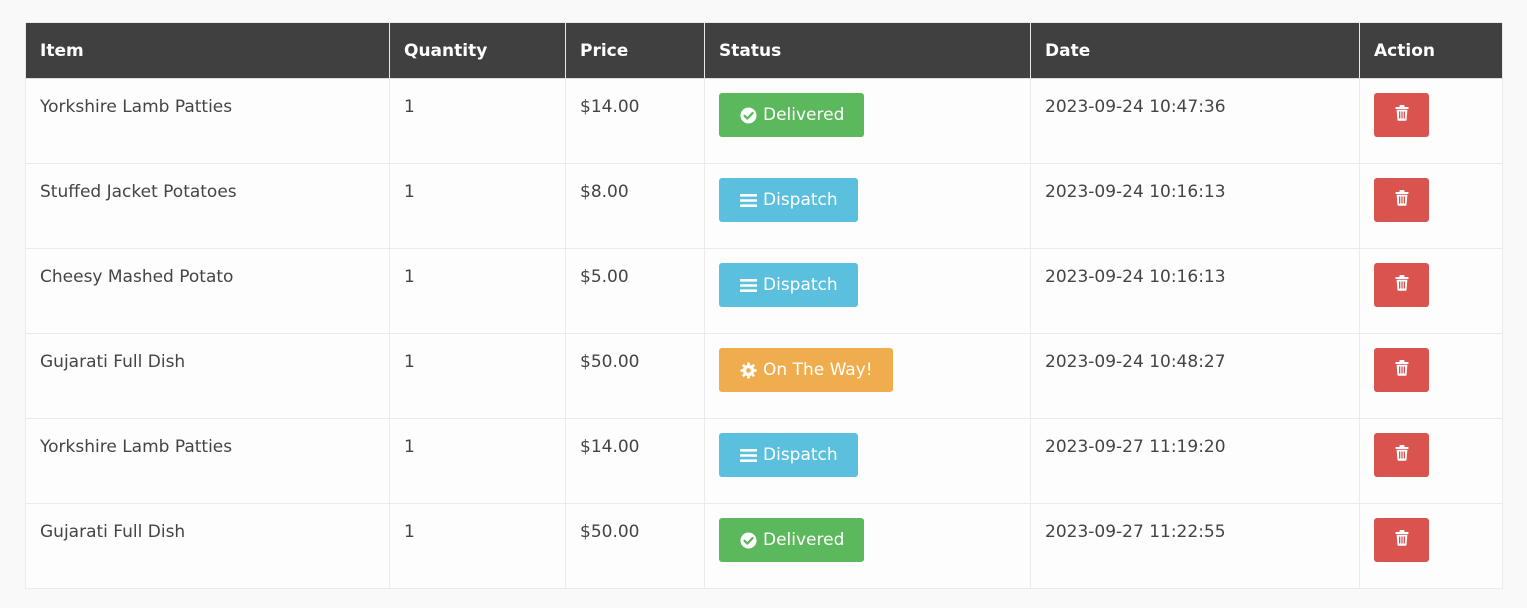  Describe the element at coordinates (113, 532) in the screenshot. I see `item-name: Gujarati Full Dish` at that location.